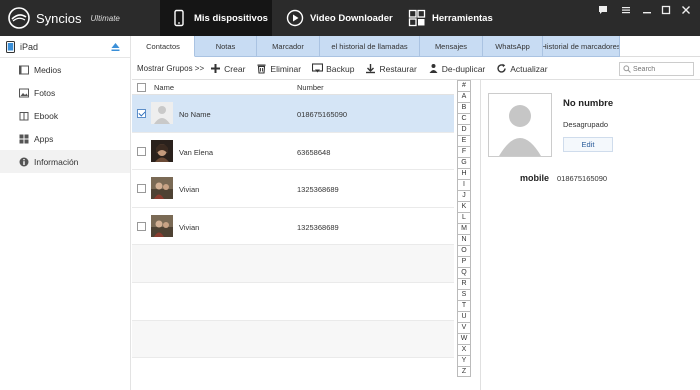  I want to click on contact-name: Van Elena, so click(196, 152).